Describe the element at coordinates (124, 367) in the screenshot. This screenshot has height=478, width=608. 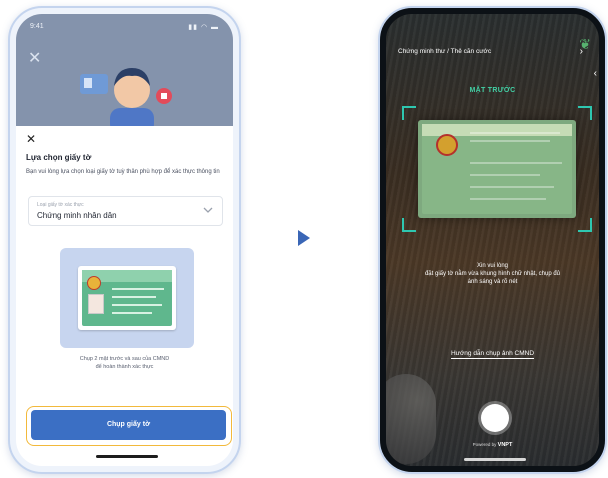
I see `panel-caption-2: để hoàn thành xác thực` at that location.